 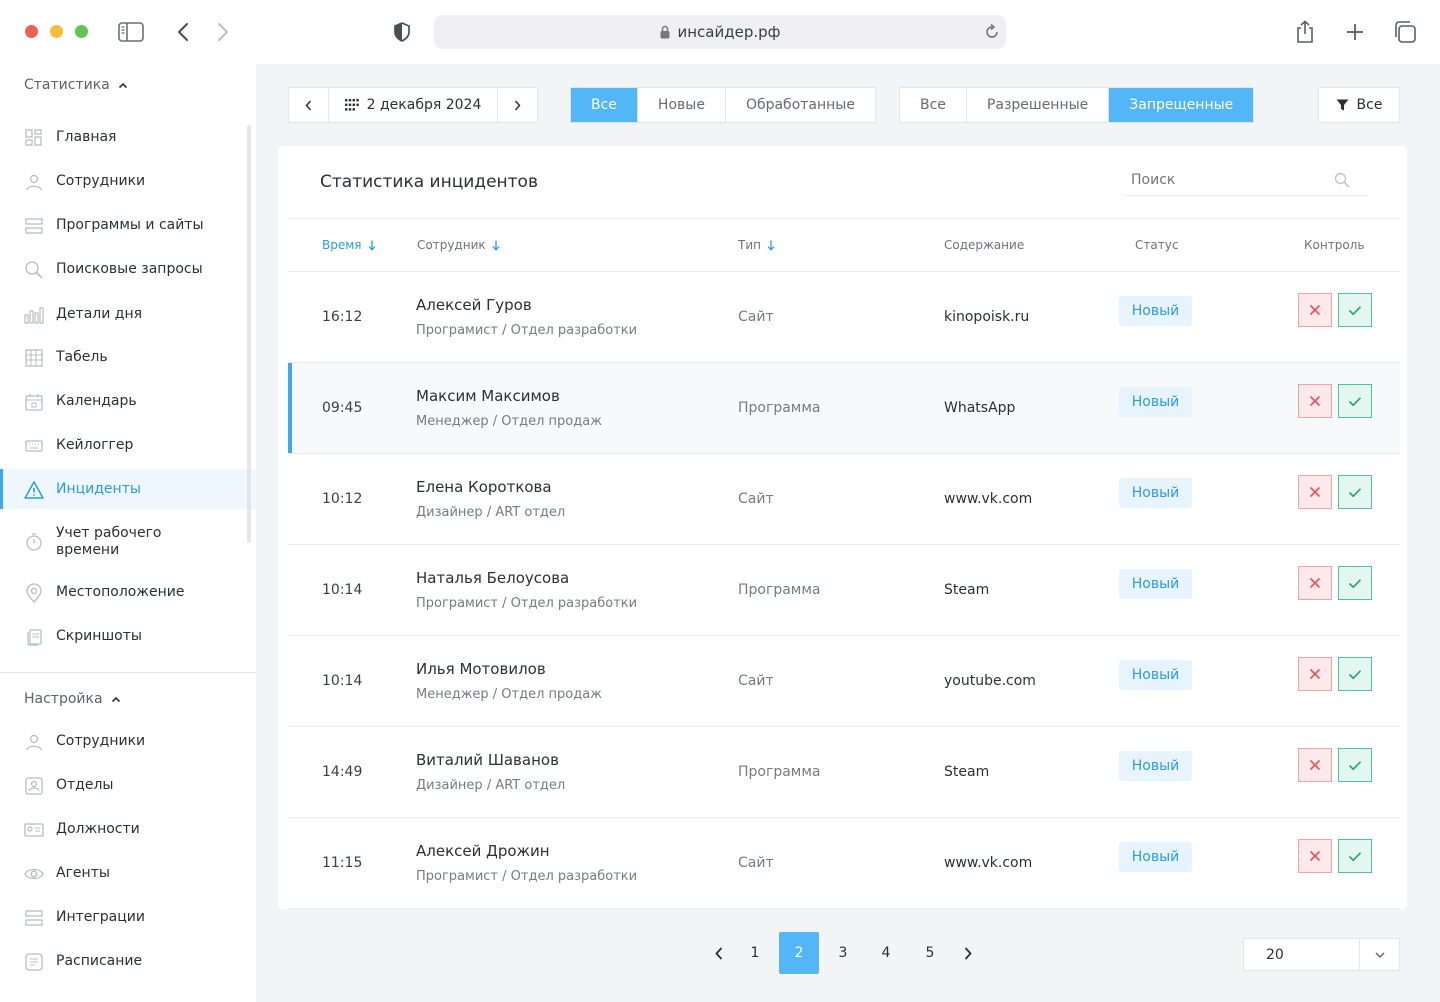 I want to click on sidebar-item-label: Расписание, so click(x=99, y=960).